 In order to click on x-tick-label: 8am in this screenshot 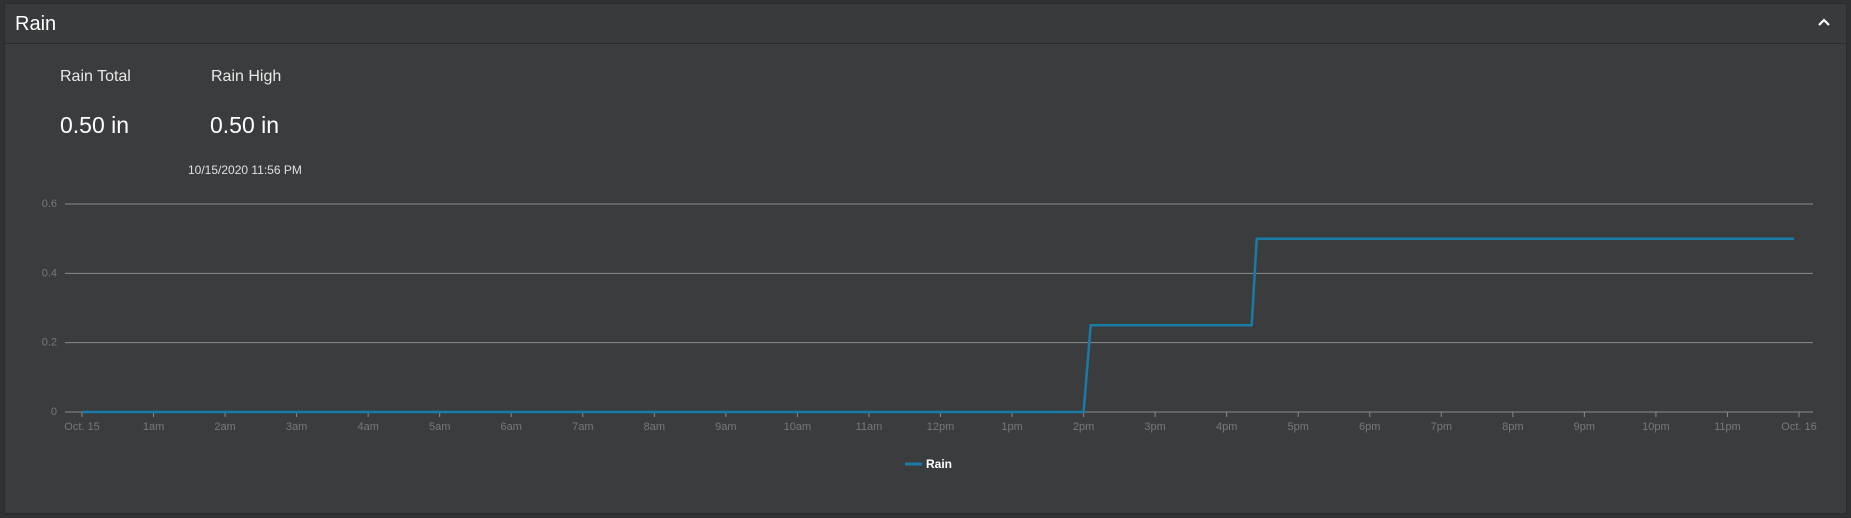, I will do `click(654, 427)`.